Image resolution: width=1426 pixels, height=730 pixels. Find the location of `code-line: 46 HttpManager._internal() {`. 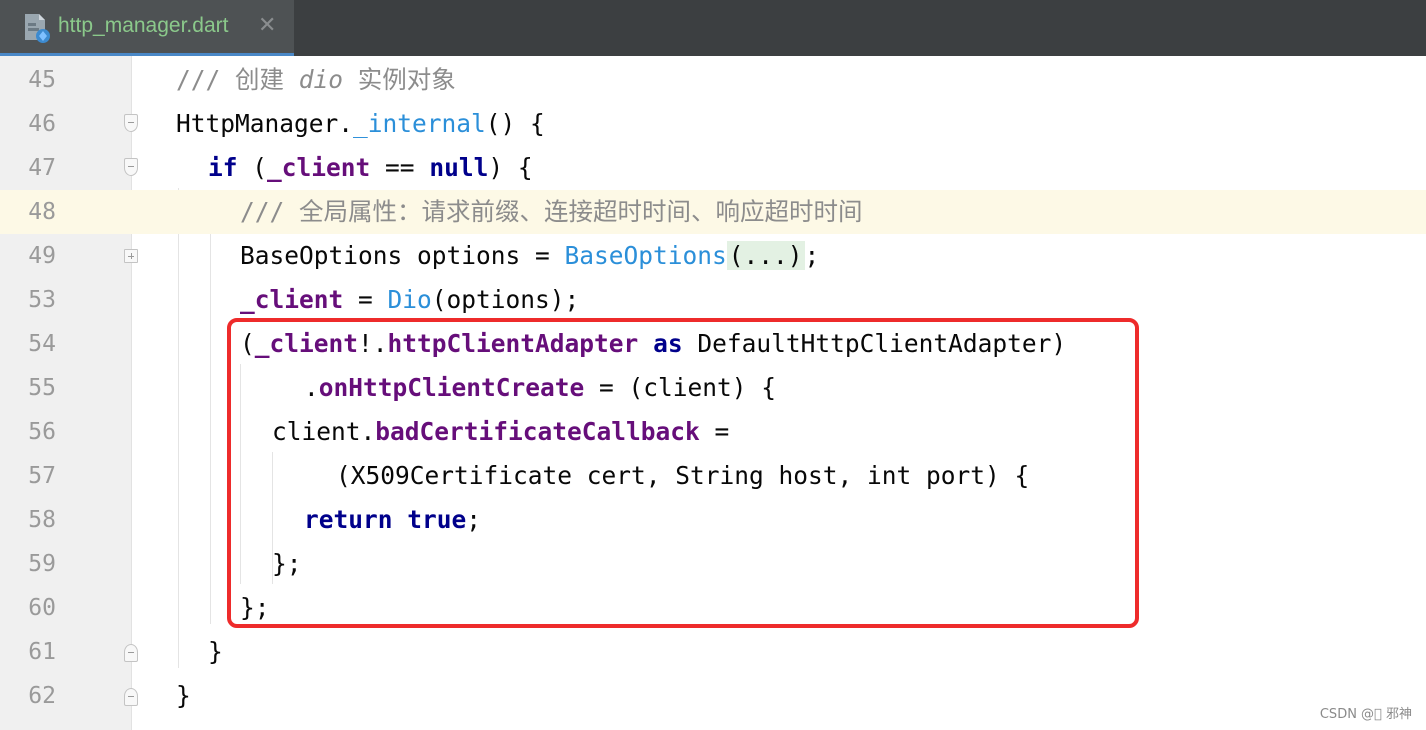

code-line: 46 HttpManager._internal() { is located at coordinates (713, 124).